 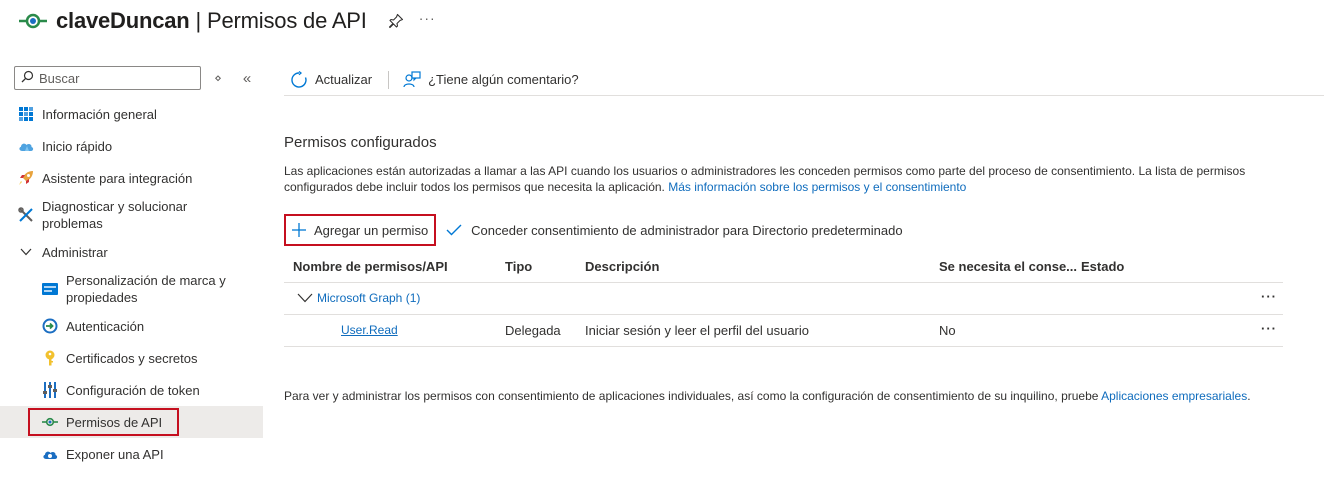 I want to click on sidebar-item-label: Información general, so click(x=99, y=114).